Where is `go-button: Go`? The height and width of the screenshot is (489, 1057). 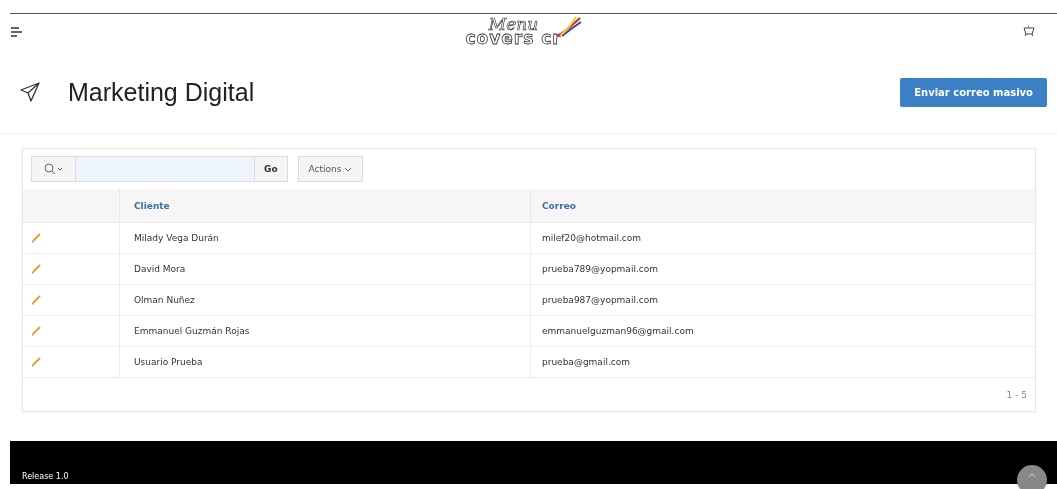 go-button: Go is located at coordinates (270, 169).